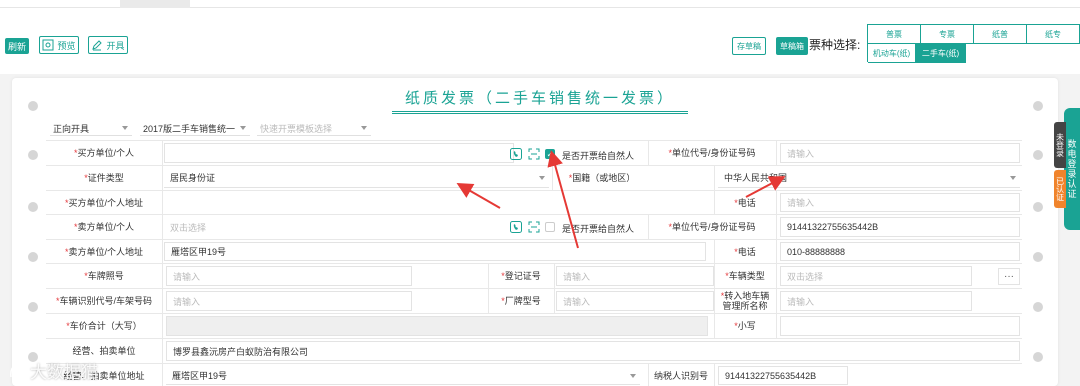  What do you see at coordinates (193, 178) in the screenshot?
I see `cert-type-value: 居民身份证` at bounding box center [193, 178].